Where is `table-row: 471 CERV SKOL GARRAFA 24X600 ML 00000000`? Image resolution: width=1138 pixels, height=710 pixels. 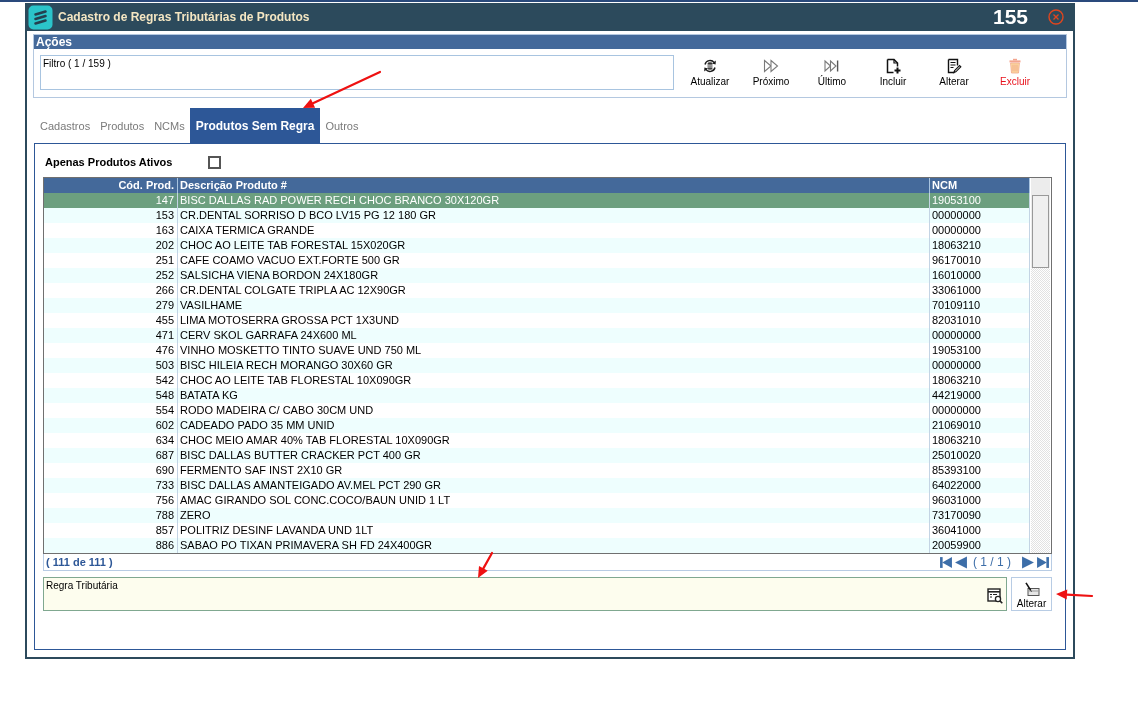 table-row: 471 CERV SKOL GARRAFA 24X600 ML 00000000 is located at coordinates (537, 335).